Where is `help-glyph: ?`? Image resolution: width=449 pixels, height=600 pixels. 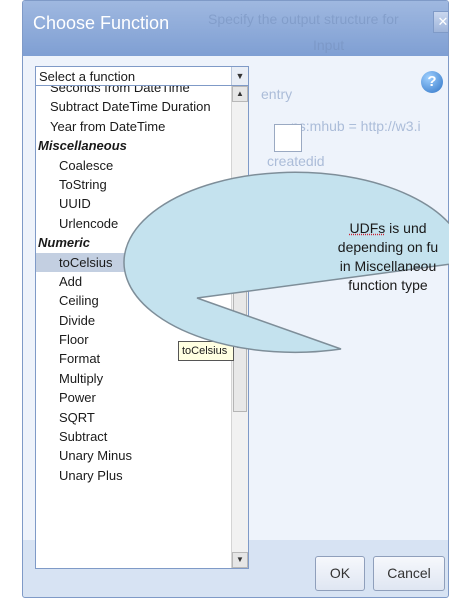
help-glyph: ? is located at coordinates (432, 81).